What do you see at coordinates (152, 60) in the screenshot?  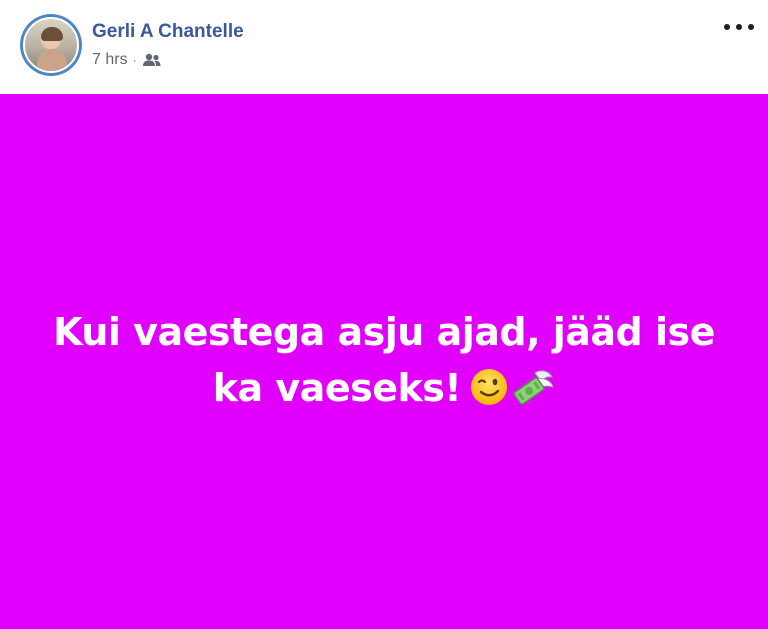 I see `friends-icon` at bounding box center [152, 60].